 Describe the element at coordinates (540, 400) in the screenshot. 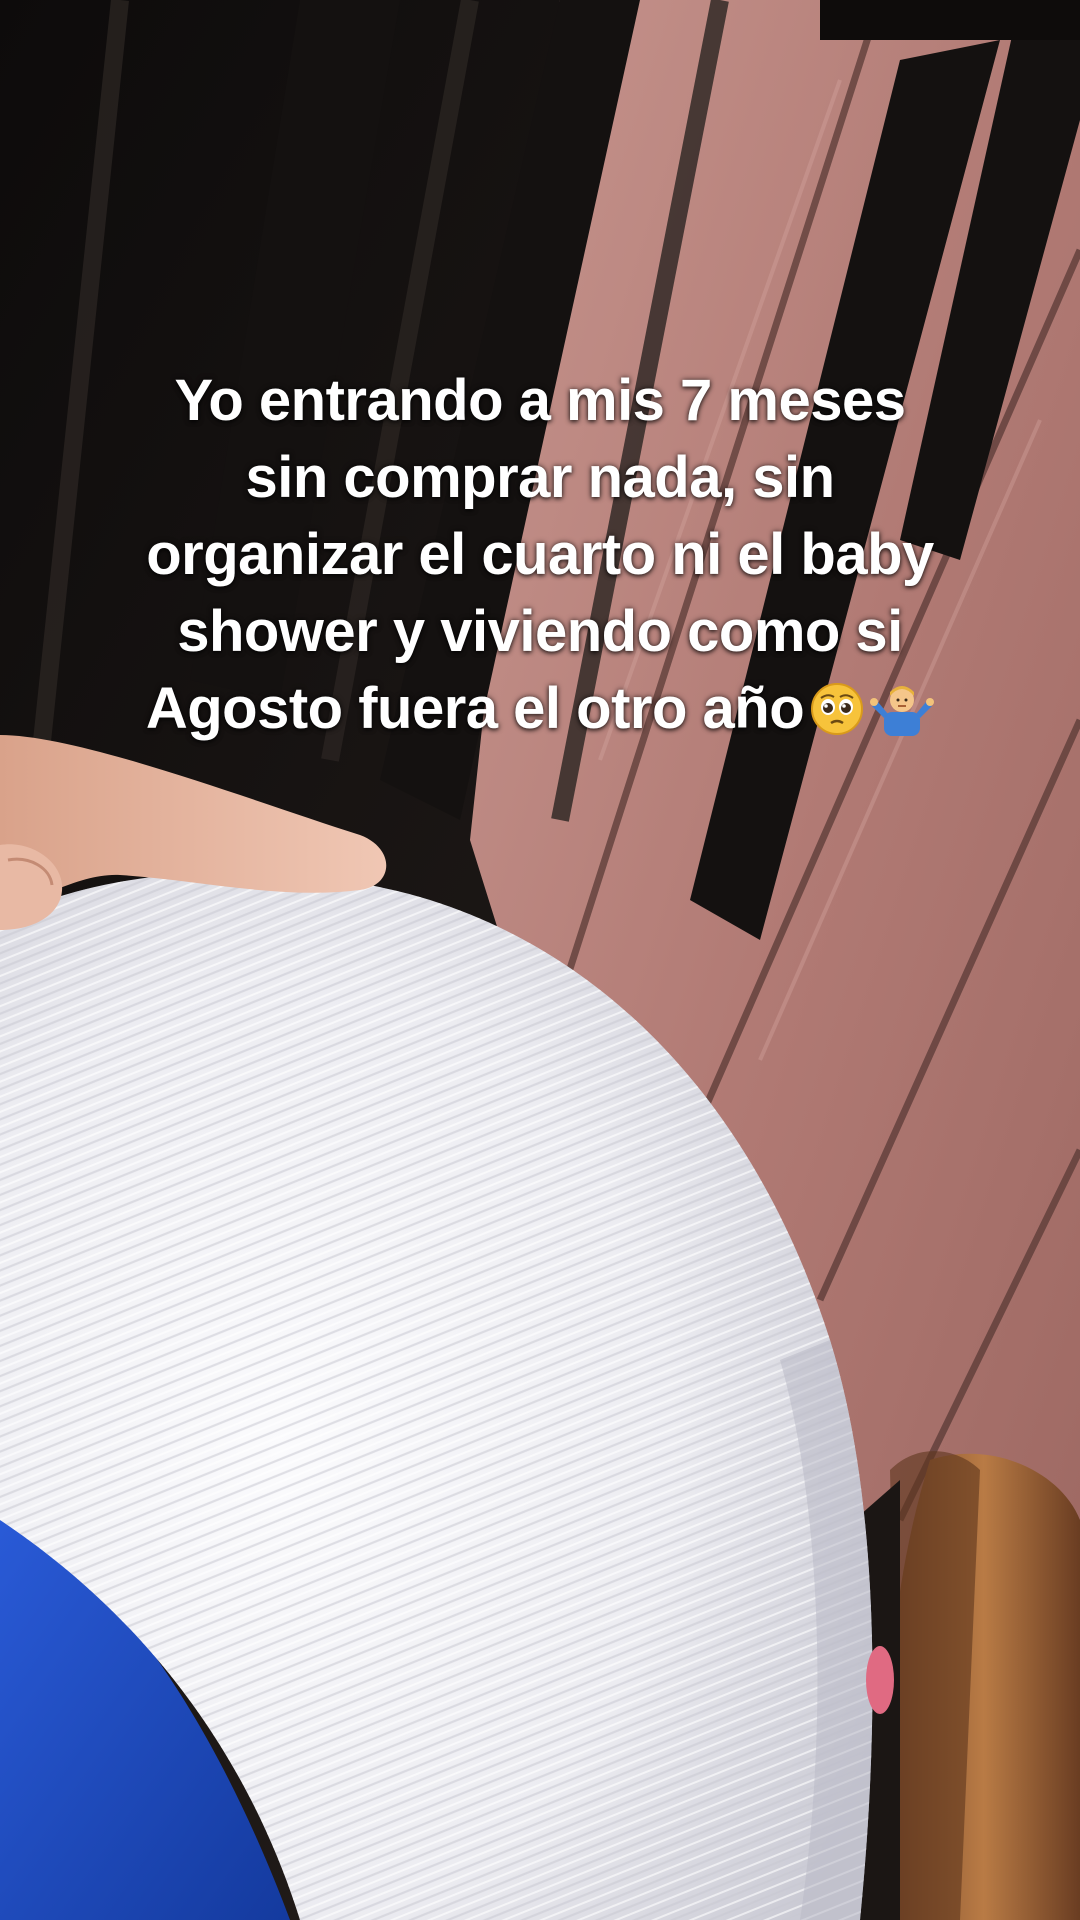

I see `caption-line-1: Yo entrando a mis 7 meses` at that location.